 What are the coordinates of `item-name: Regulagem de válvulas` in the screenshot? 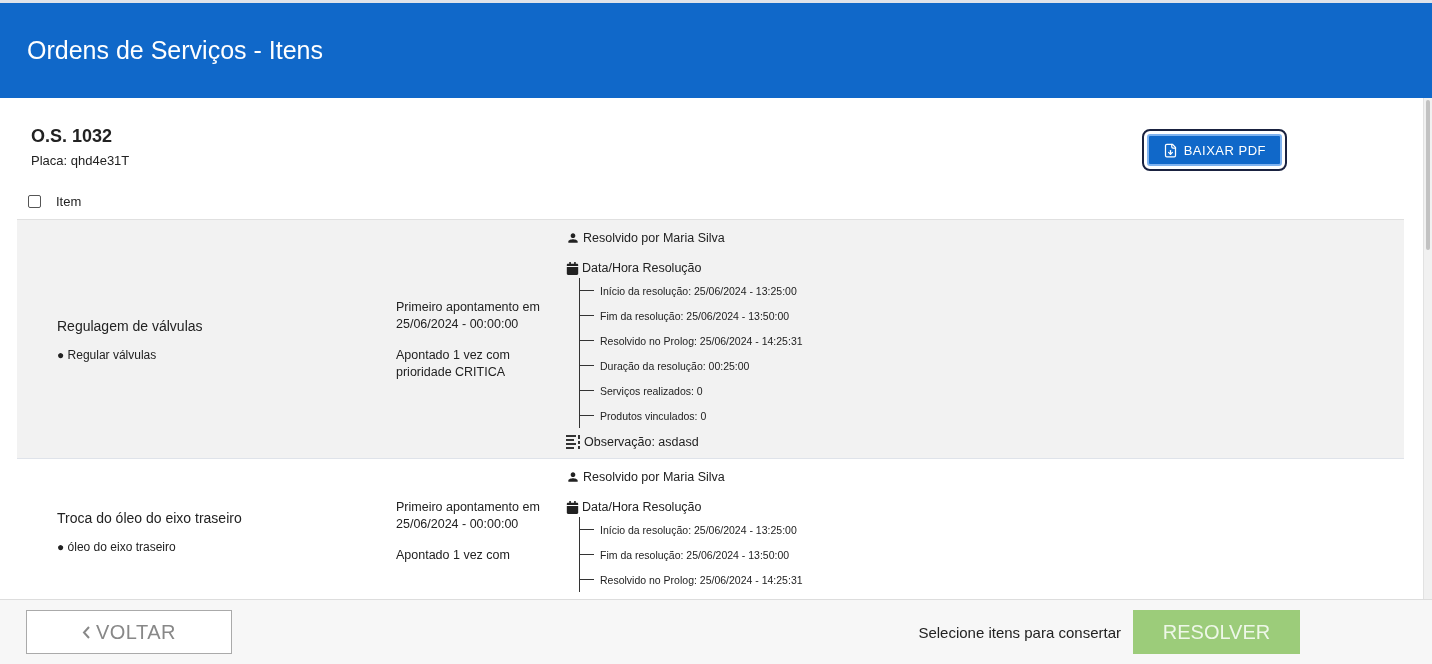 It's located at (130, 326).